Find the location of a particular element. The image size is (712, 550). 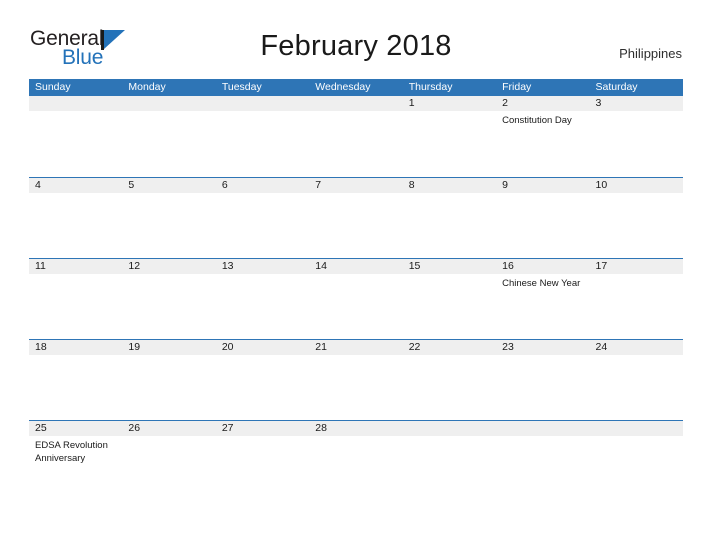

day-cell: 23 is located at coordinates (542, 379).